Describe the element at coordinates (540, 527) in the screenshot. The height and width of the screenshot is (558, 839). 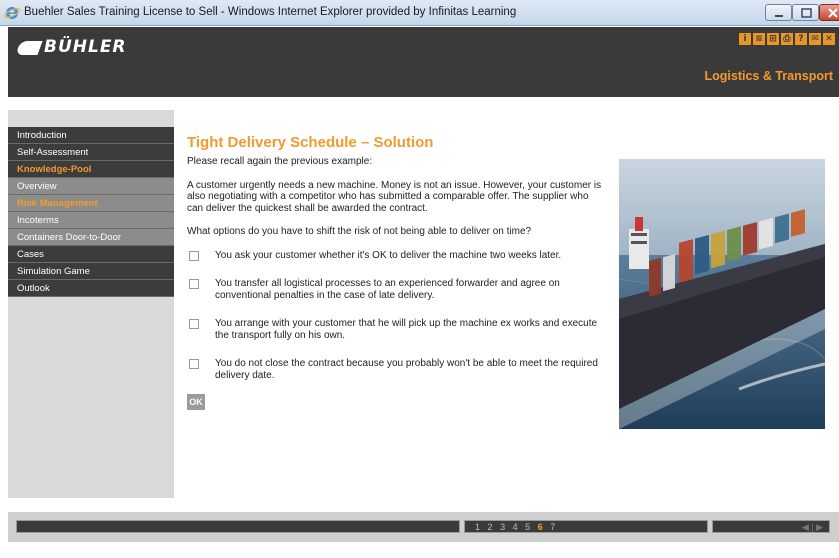
I see `page-link-current: 6` at that location.